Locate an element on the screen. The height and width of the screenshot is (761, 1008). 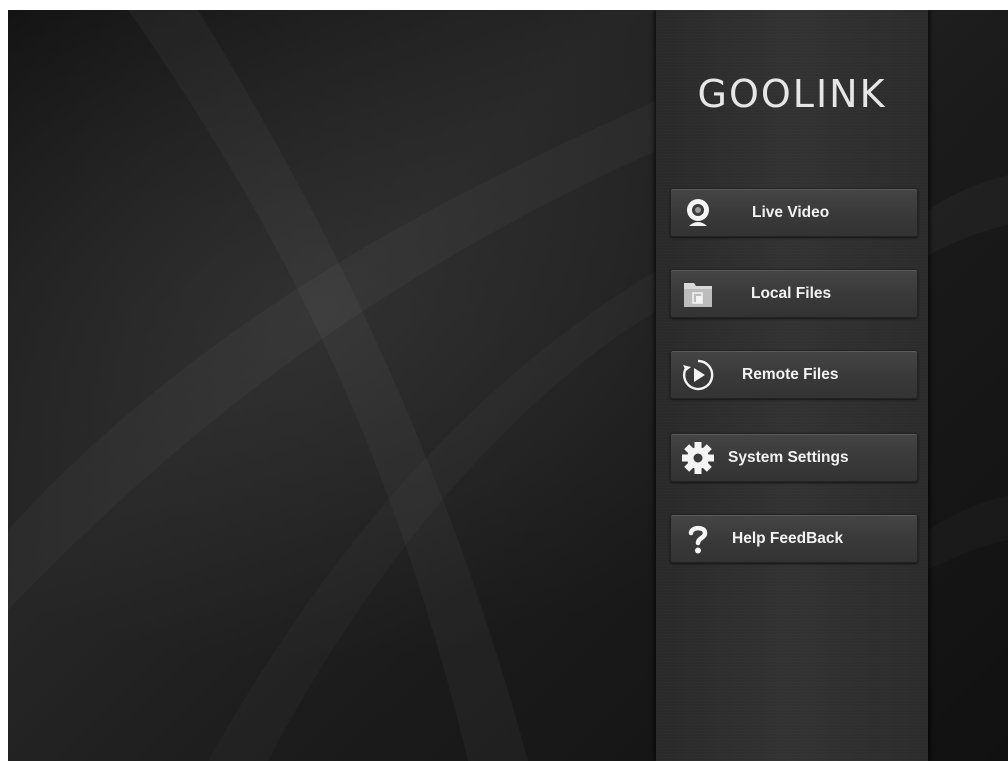
help-feedback-label: Help FeedBack is located at coordinates (788, 538).